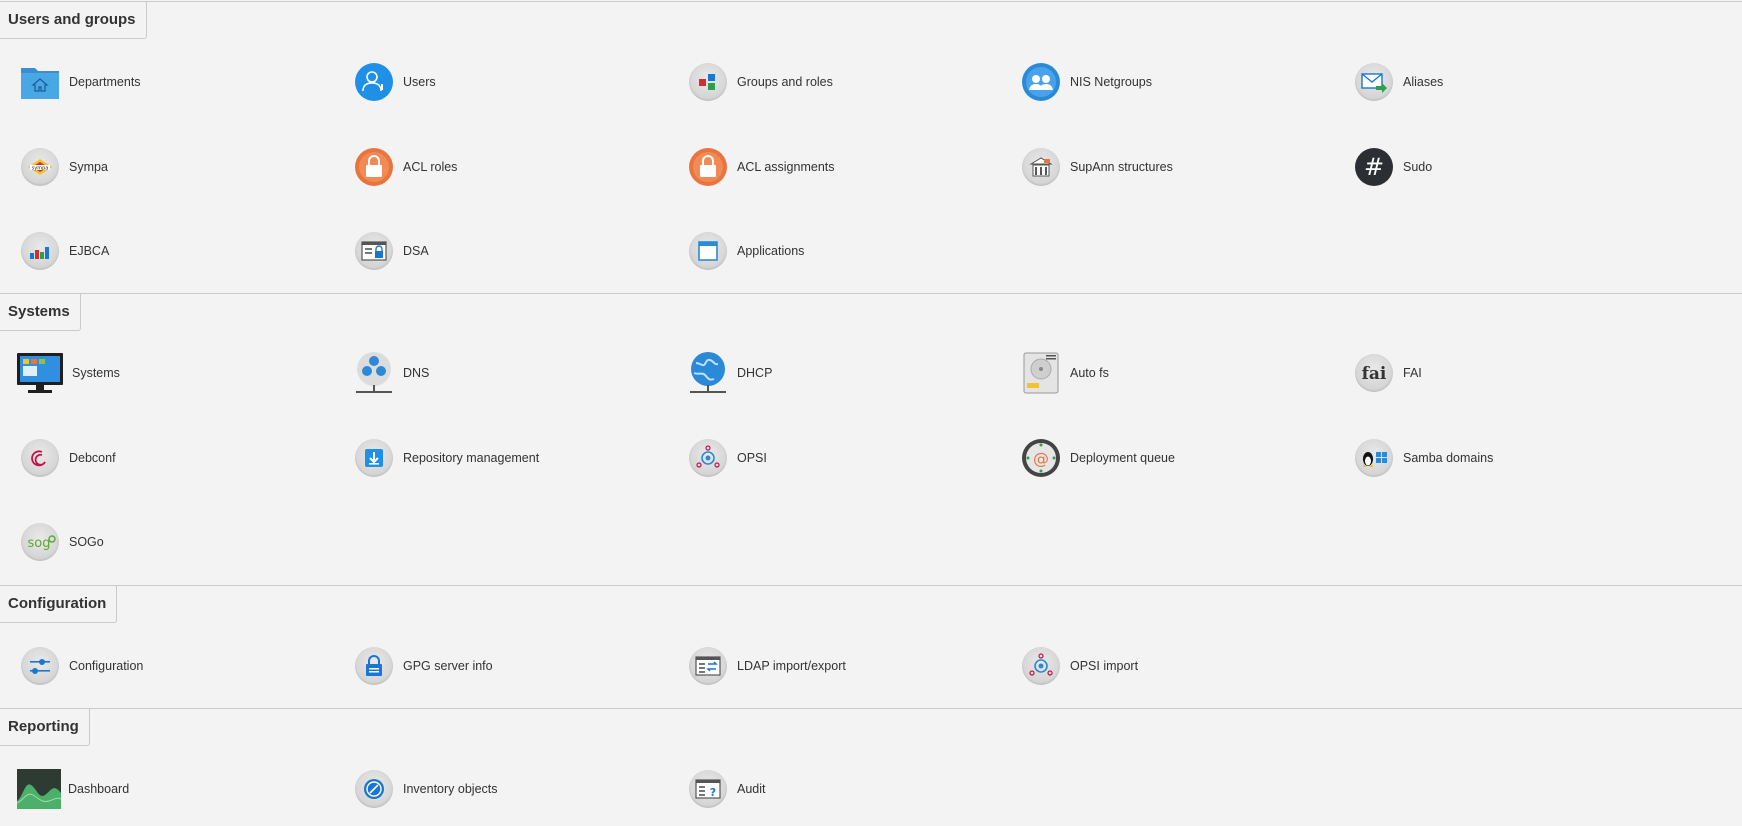 The width and height of the screenshot is (1742, 826). I want to click on ejbca-icon, so click(40, 251).